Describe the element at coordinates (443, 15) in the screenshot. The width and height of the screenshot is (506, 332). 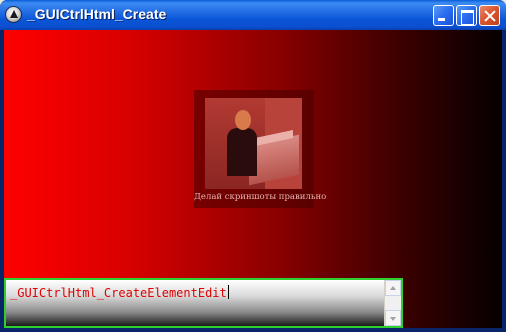
I see `minimize-button` at that location.